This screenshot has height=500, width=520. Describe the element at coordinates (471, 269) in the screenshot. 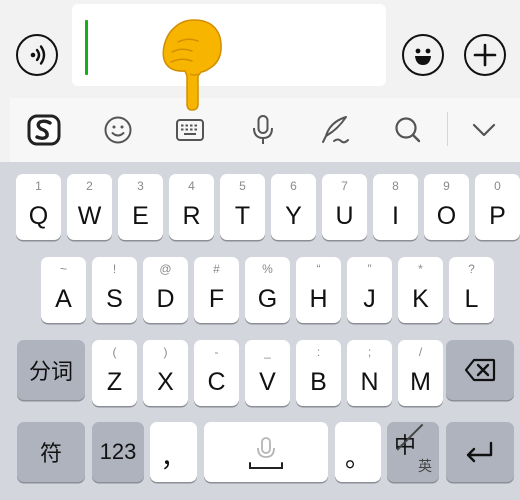

I see `key-hint: ?` at that location.